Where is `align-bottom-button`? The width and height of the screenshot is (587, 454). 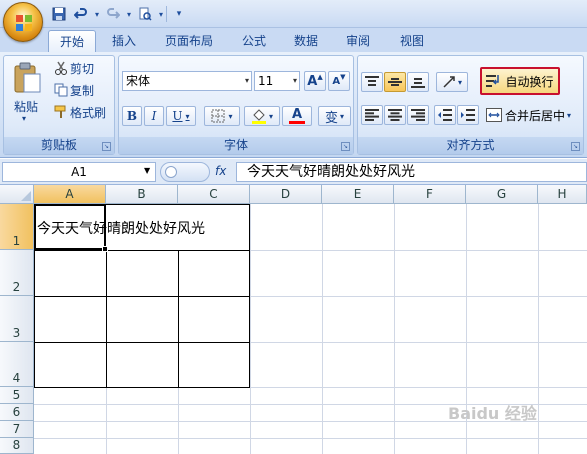
align-bottom-button is located at coordinates (418, 82).